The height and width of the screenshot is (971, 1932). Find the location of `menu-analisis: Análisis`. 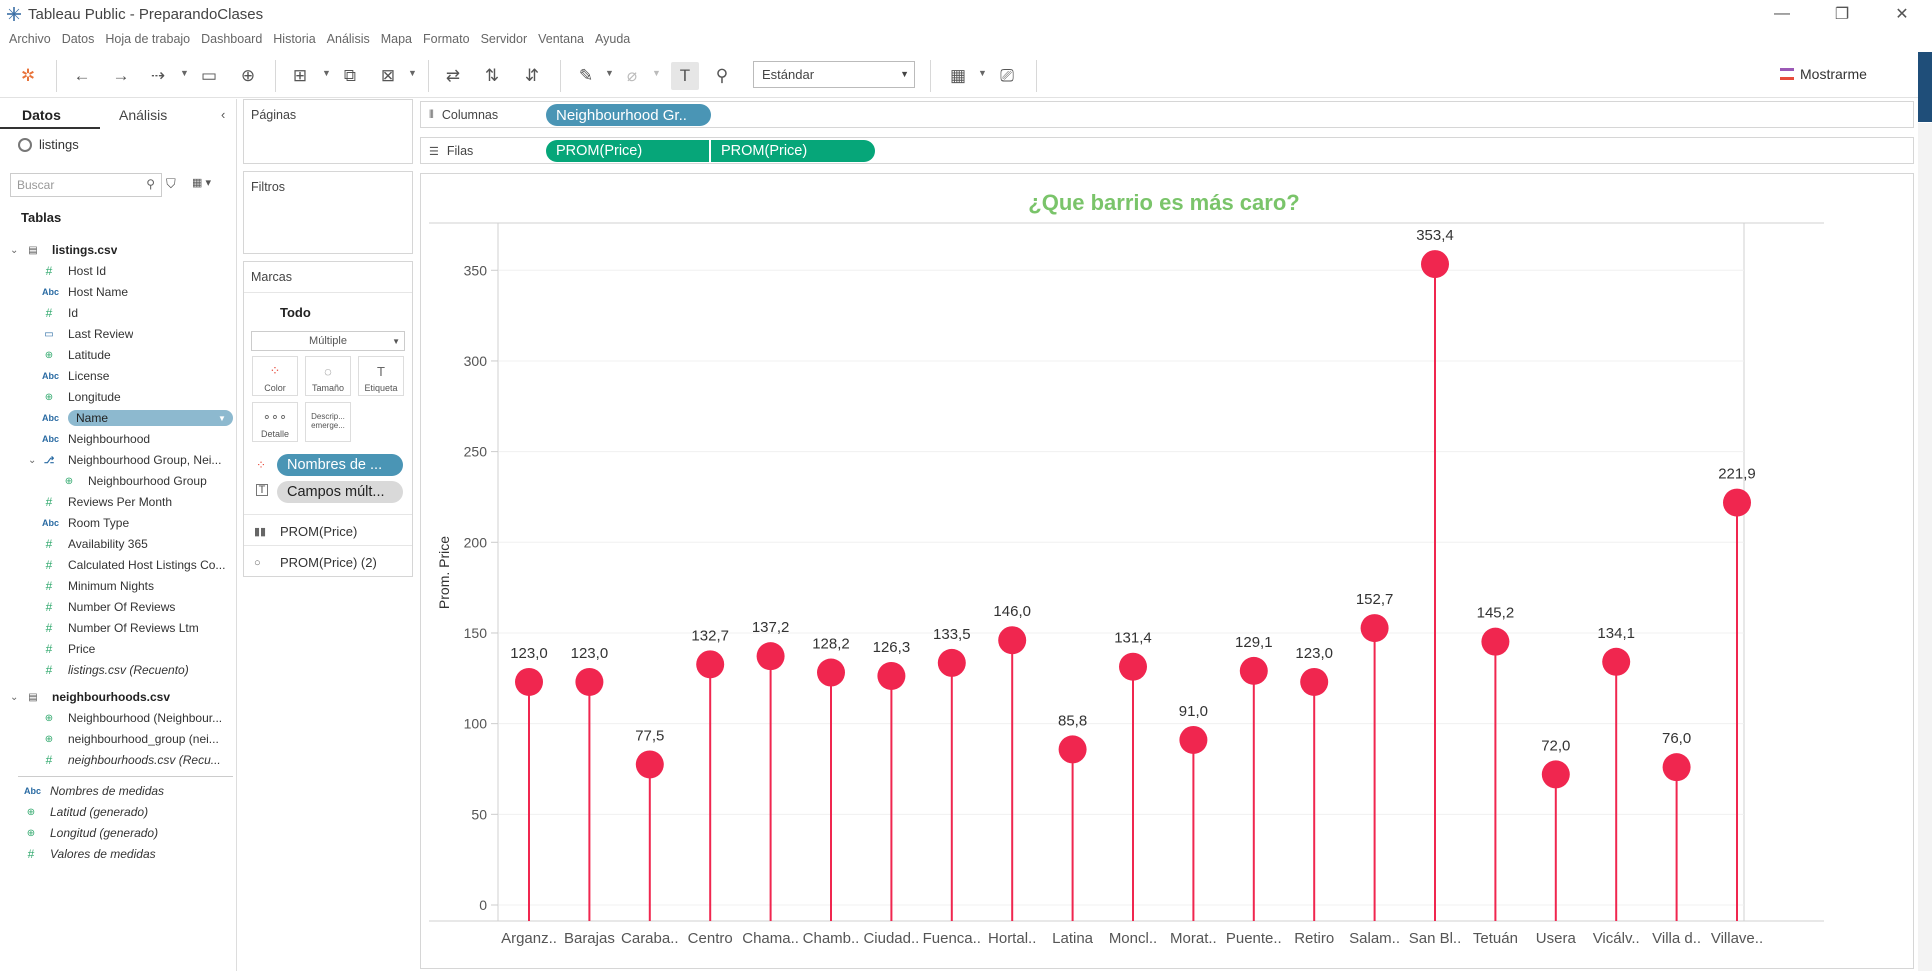

menu-analisis: Análisis is located at coordinates (348, 39).